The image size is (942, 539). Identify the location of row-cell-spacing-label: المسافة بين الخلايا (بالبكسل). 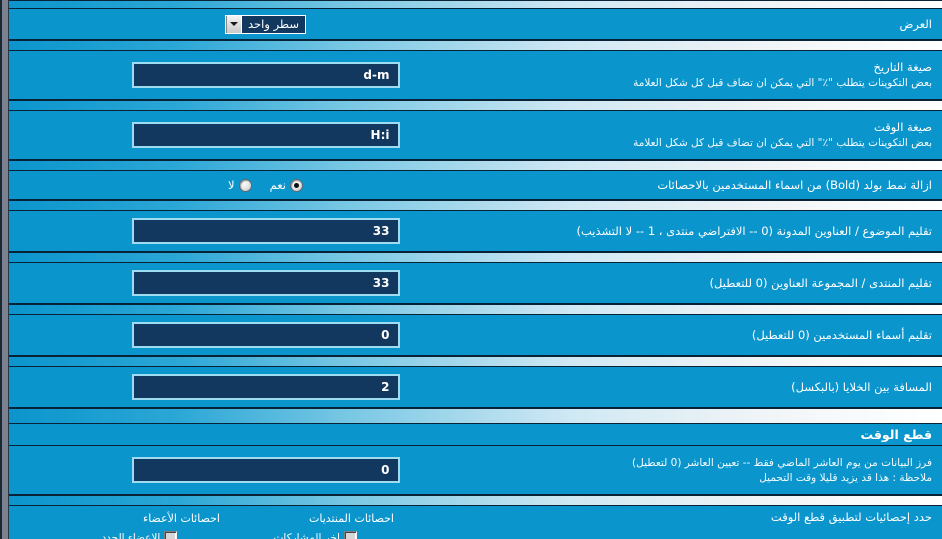
(861, 386).